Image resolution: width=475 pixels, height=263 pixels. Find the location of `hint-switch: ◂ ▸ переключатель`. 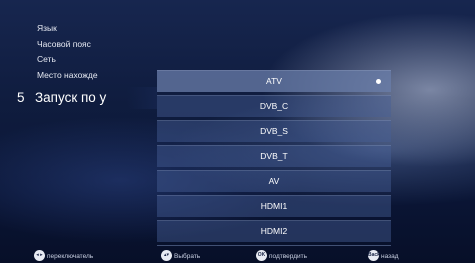

hint-switch: ◂ ▸ переключатель is located at coordinates (63, 256).